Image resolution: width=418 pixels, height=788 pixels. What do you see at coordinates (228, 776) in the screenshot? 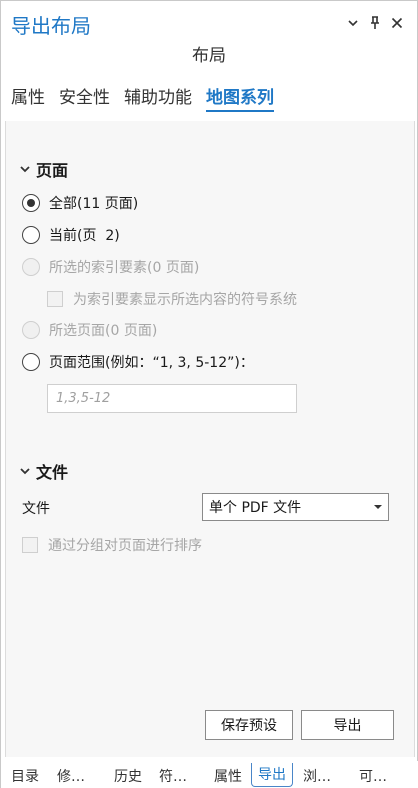
I see `dock-tab-properties: 属性` at bounding box center [228, 776].